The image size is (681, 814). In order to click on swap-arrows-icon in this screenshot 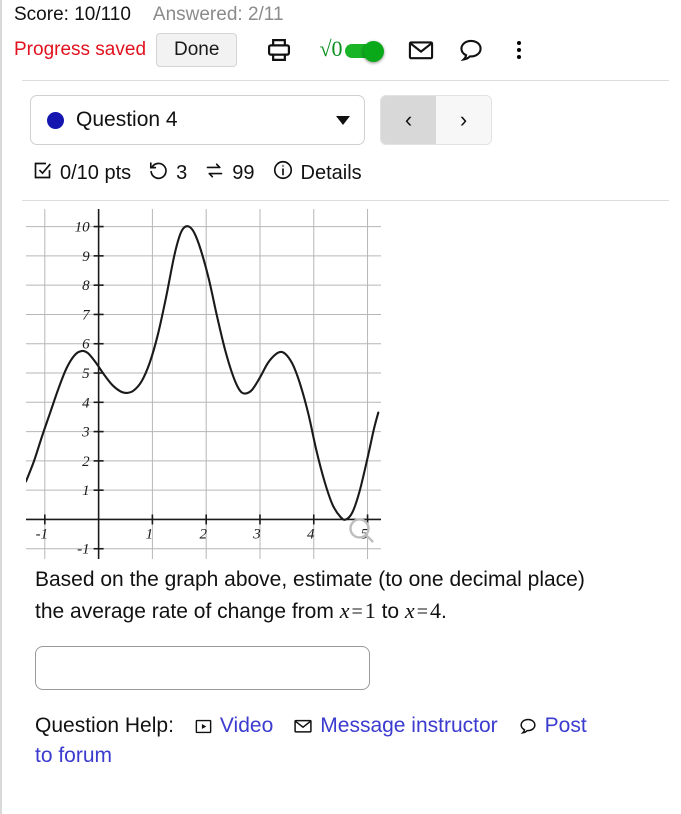, I will do `click(214, 173)`.